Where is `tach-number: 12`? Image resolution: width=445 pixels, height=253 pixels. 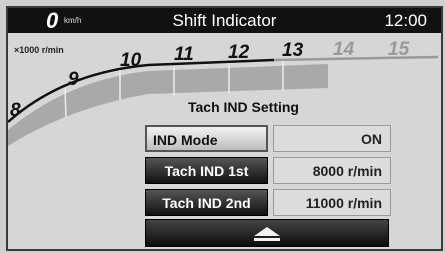
tach-number: 12 is located at coordinates (239, 52).